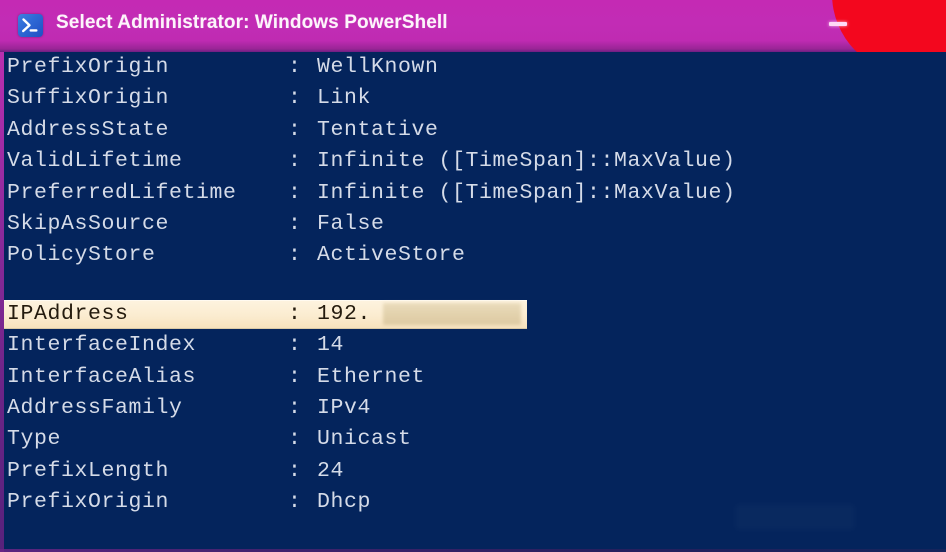  What do you see at coordinates (95, 407) in the screenshot?
I see `property-name: AddressFamily` at bounding box center [95, 407].